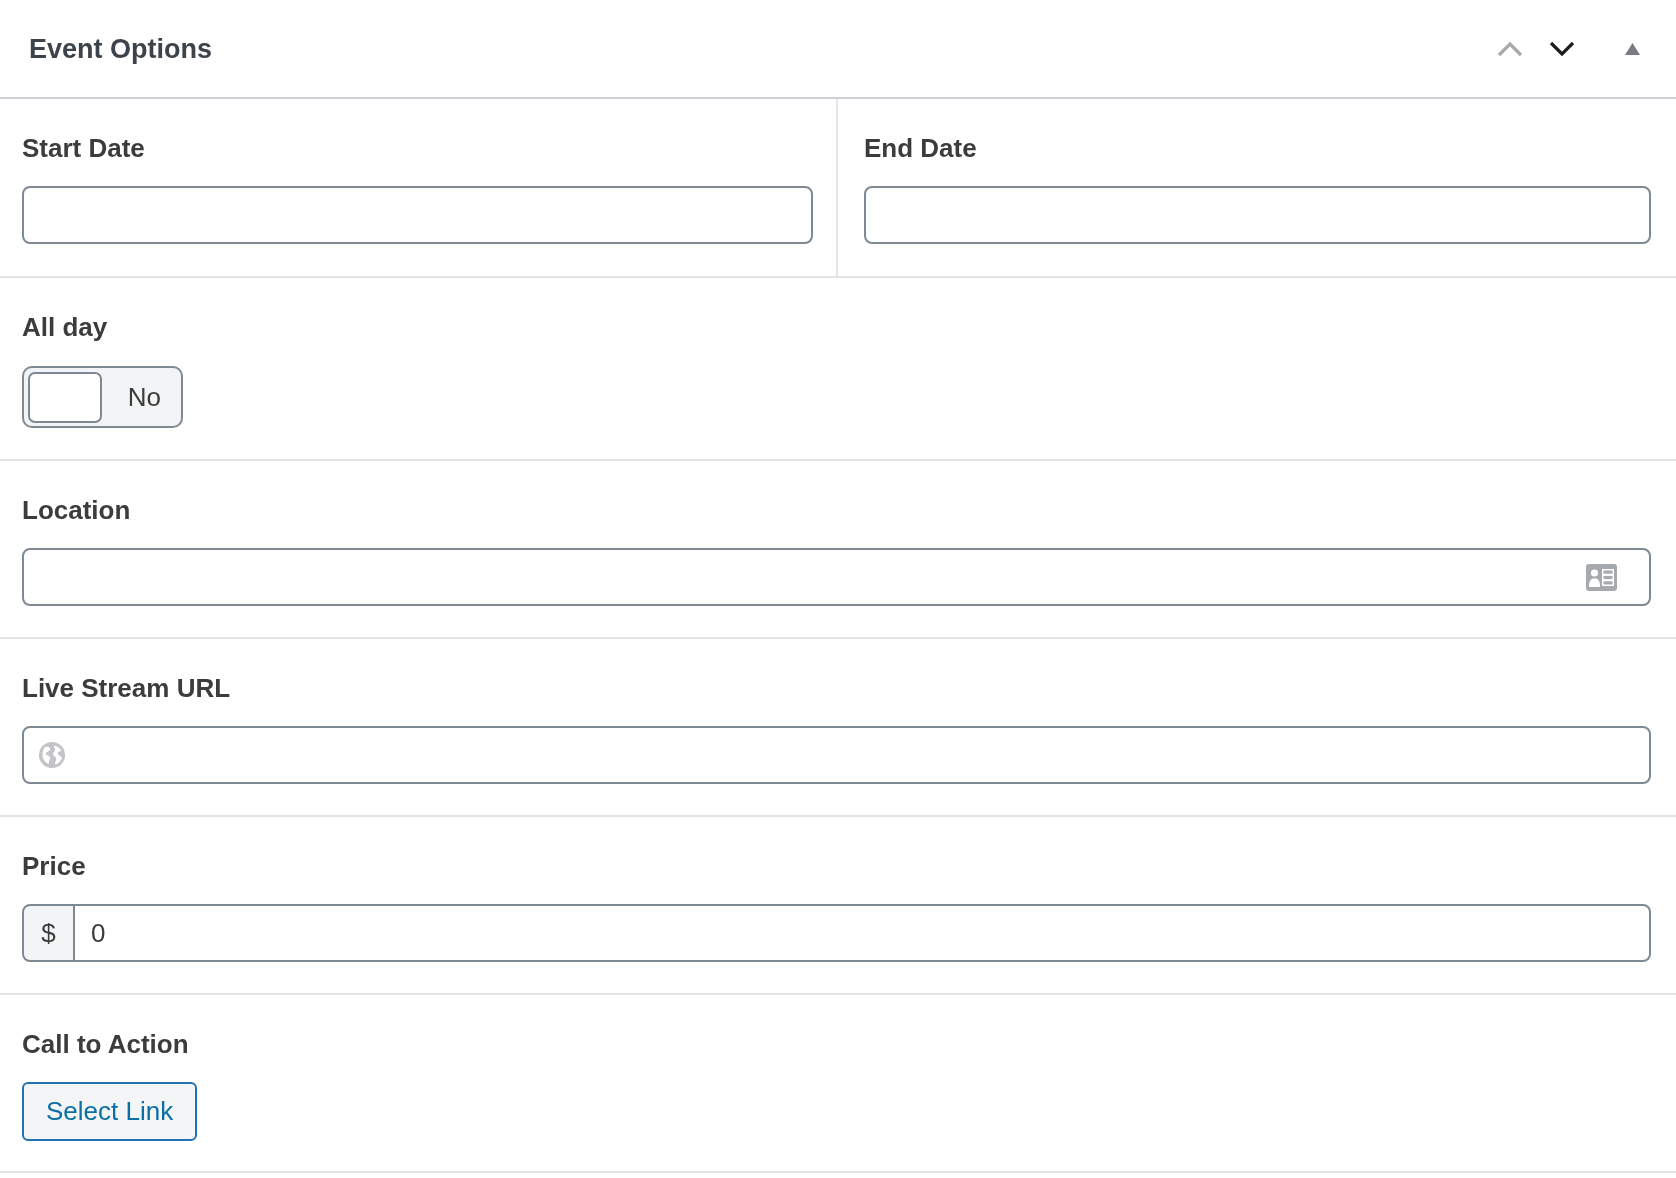 The width and height of the screenshot is (1676, 1178). I want to click on field-label: Start Date, so click(83, 148).